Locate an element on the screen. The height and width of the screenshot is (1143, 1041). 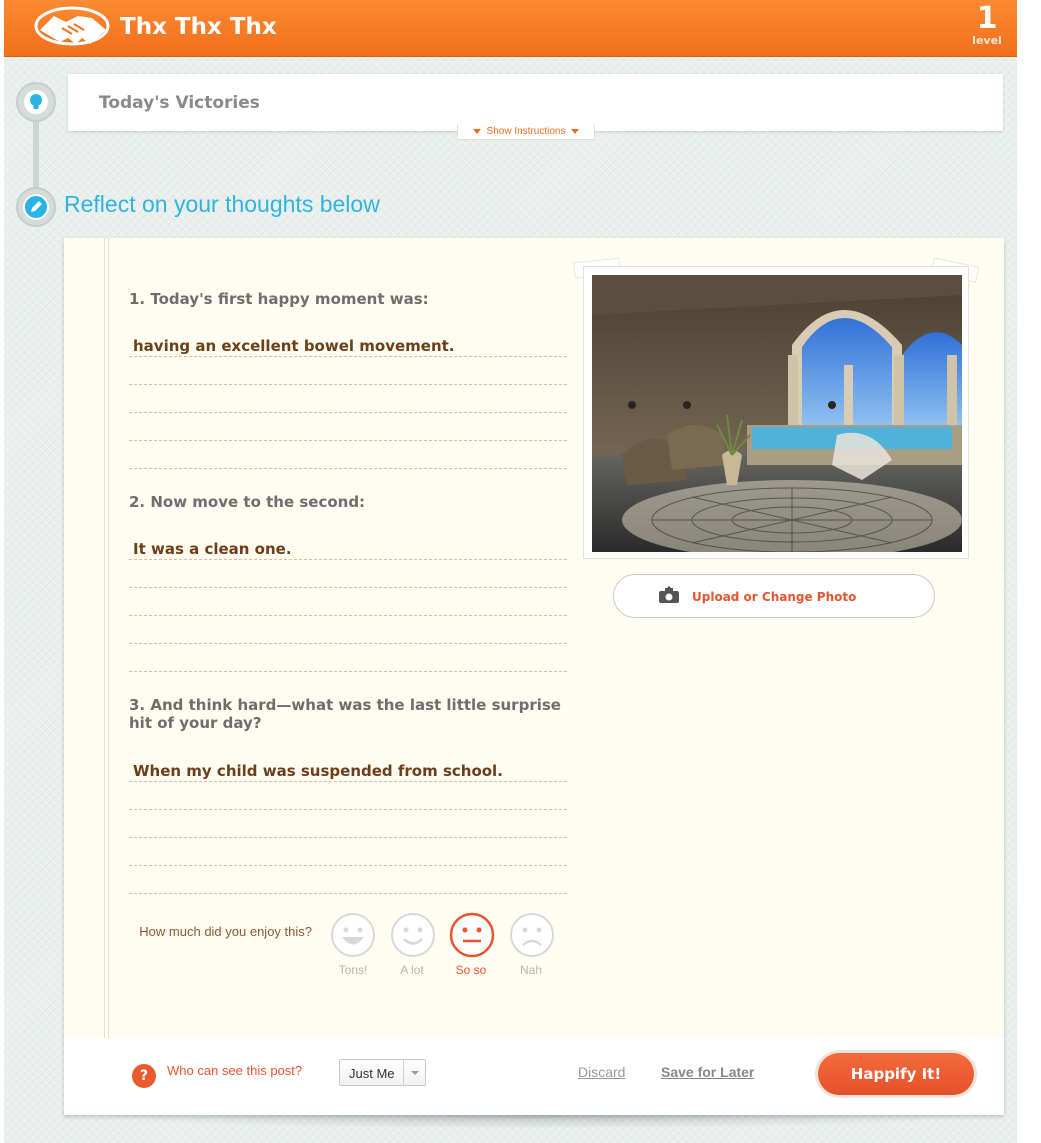
pencil-icon is located at coordinates (36, 206).